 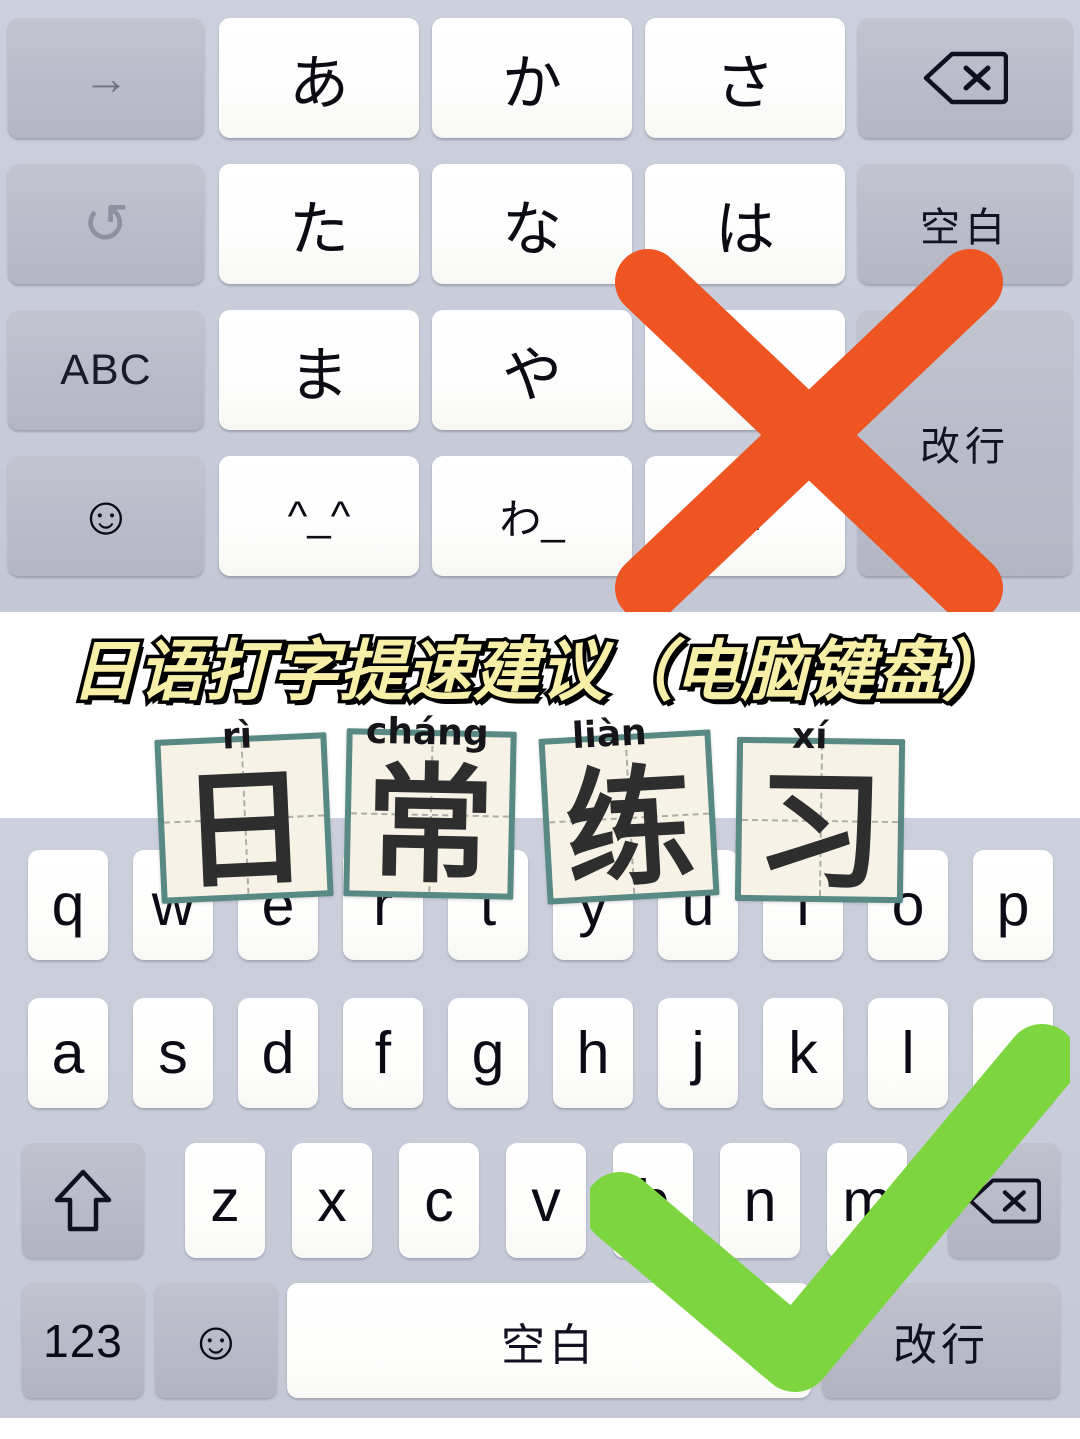 I want to click on key-label: f, so click(x=383, y=1053).